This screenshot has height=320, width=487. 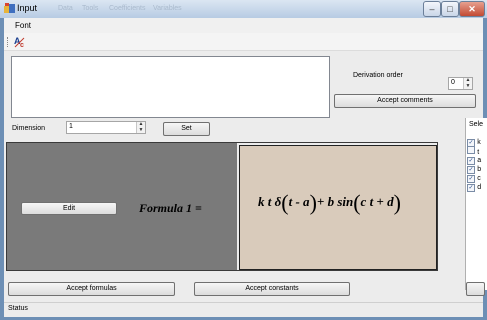 I want to click on title-bar, so click(x=243, y=9).